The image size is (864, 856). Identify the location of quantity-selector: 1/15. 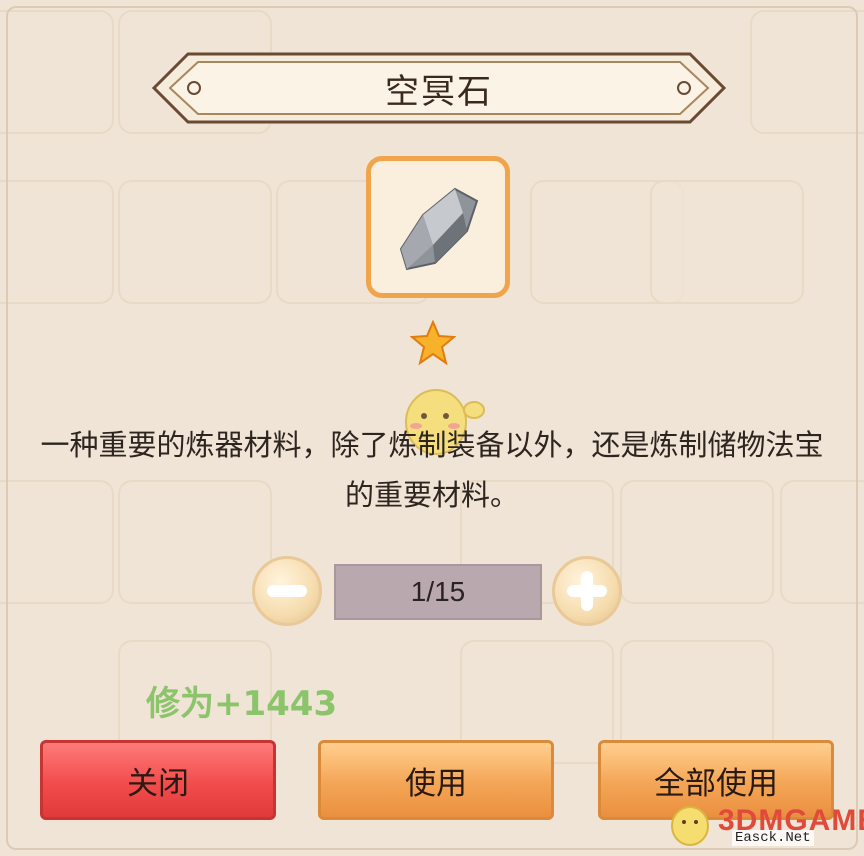
(442, 591).